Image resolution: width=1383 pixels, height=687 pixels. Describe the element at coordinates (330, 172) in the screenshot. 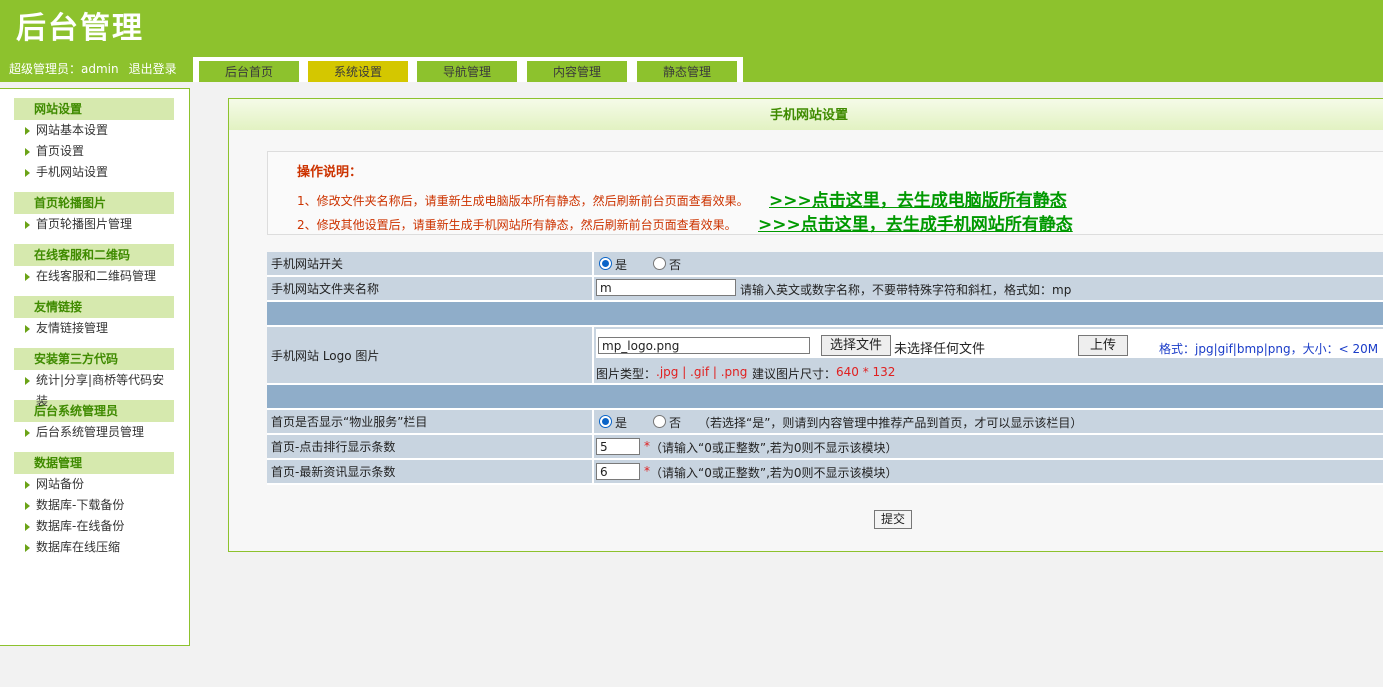

I see `instructions-title: 操作说明：` at that location.